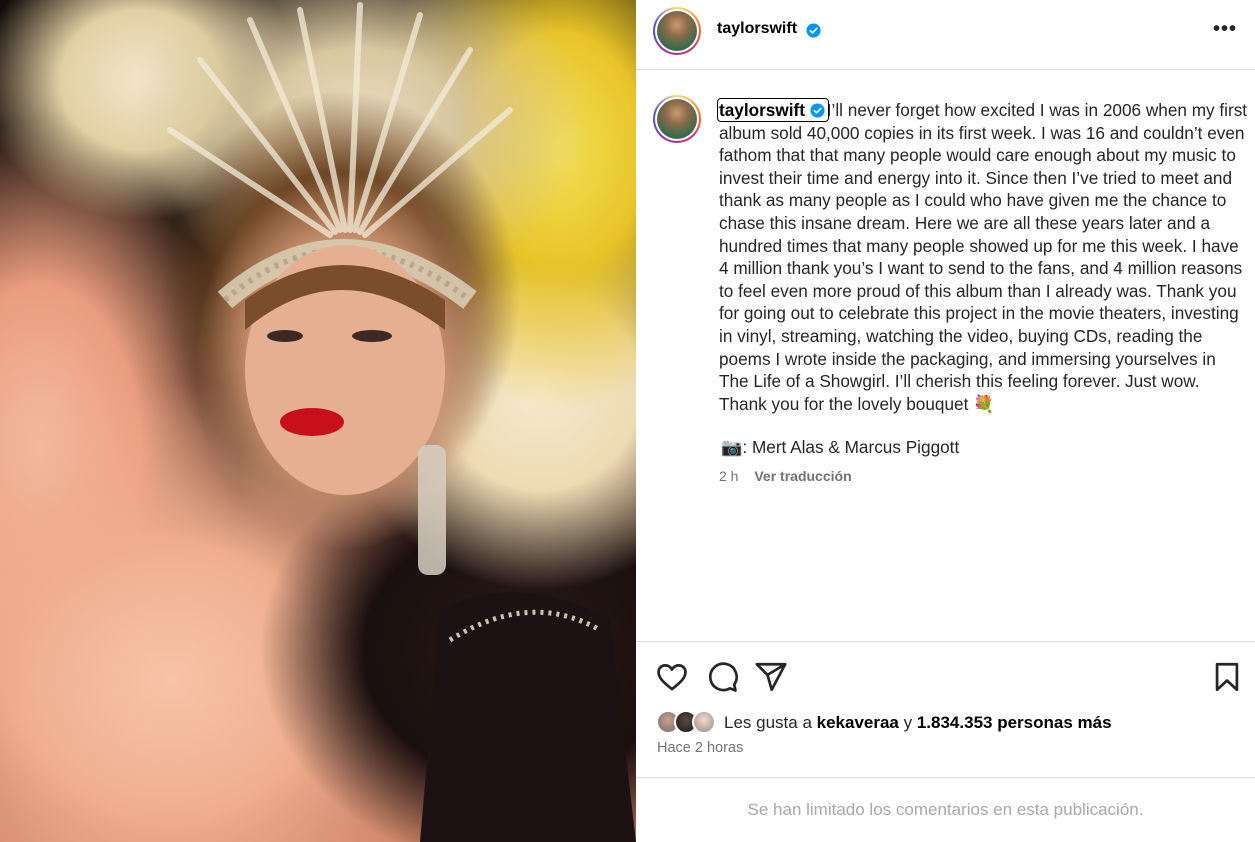 The height and width of the screenshot is (842, 1255). I want to click on liker-avatar, so click(704, 722).